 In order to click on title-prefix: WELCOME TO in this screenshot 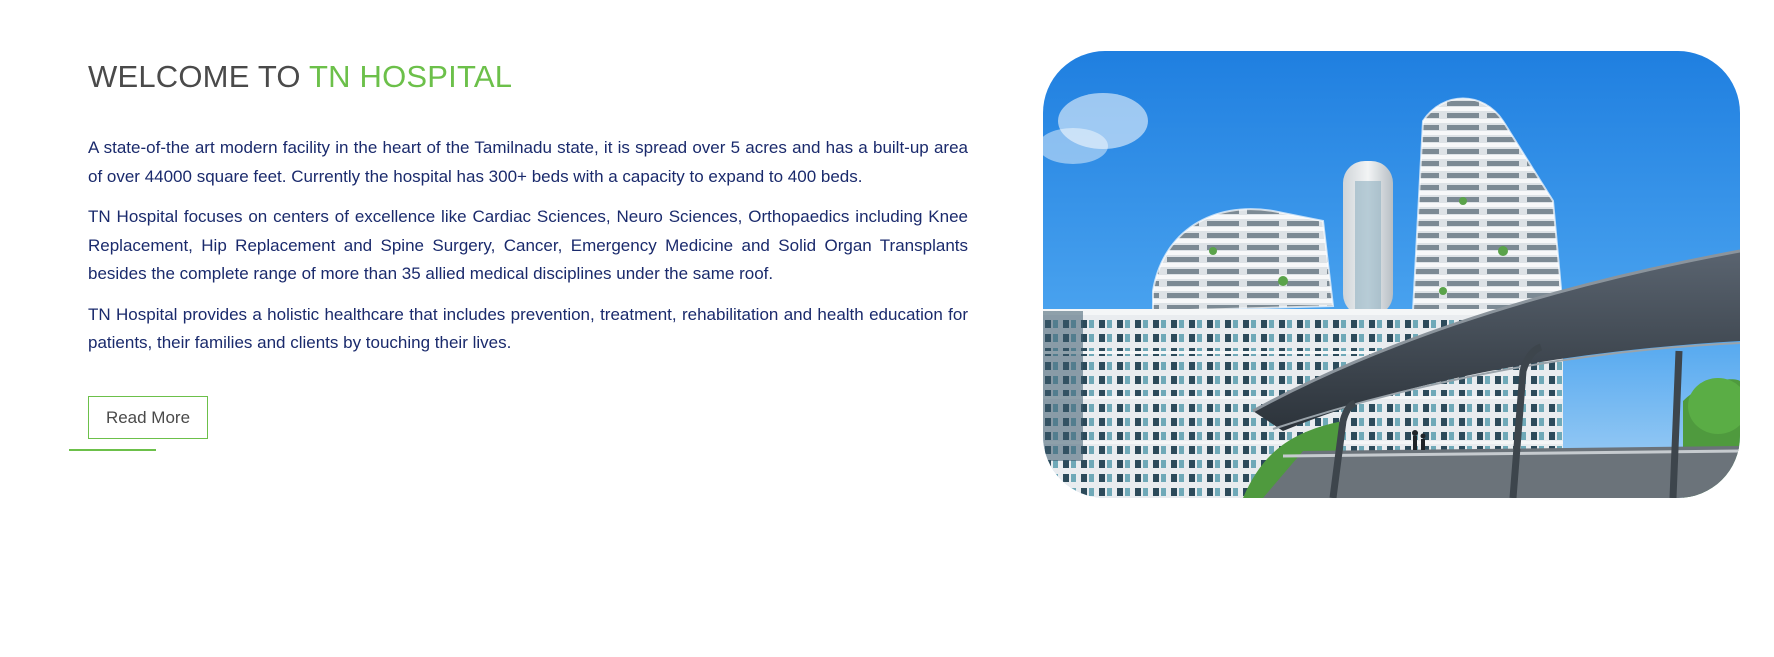, I will do `click(198, 76)`.